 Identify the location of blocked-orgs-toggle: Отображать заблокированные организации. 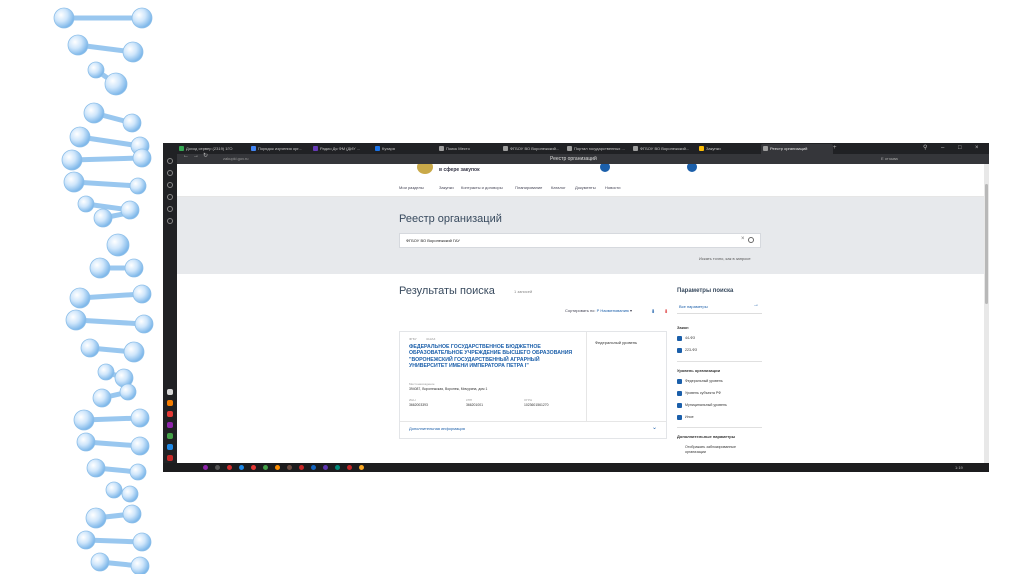
(720, 450).